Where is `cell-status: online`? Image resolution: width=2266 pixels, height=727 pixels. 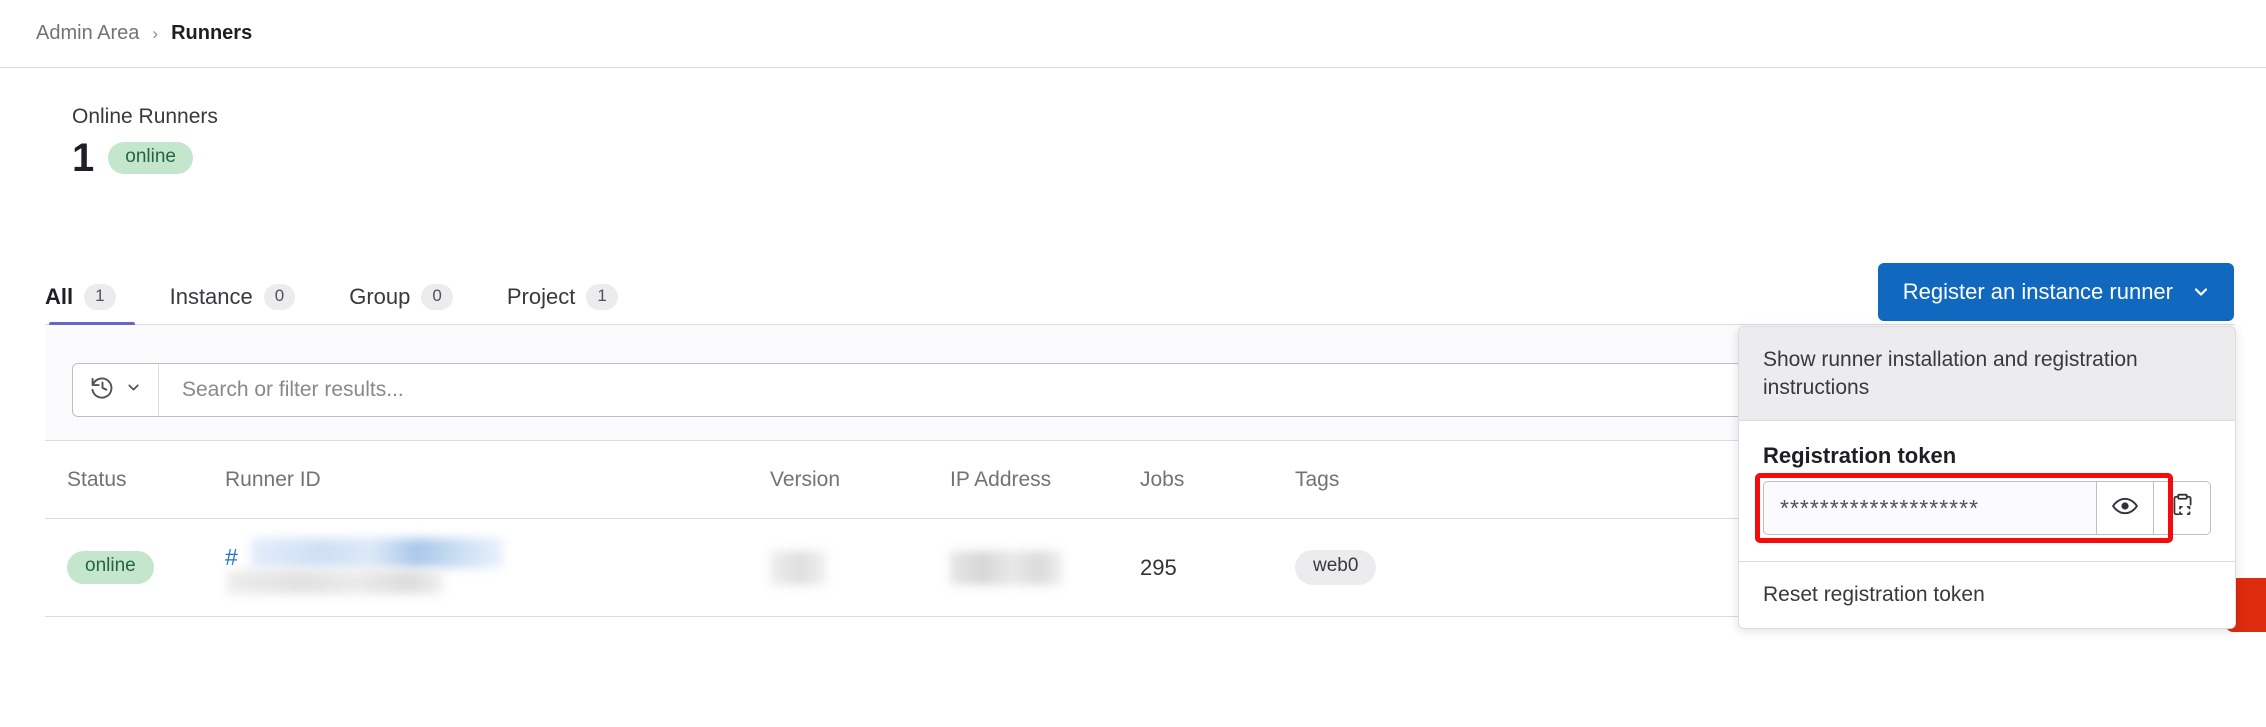 cell-status: online is located at coordinates (135, 567).